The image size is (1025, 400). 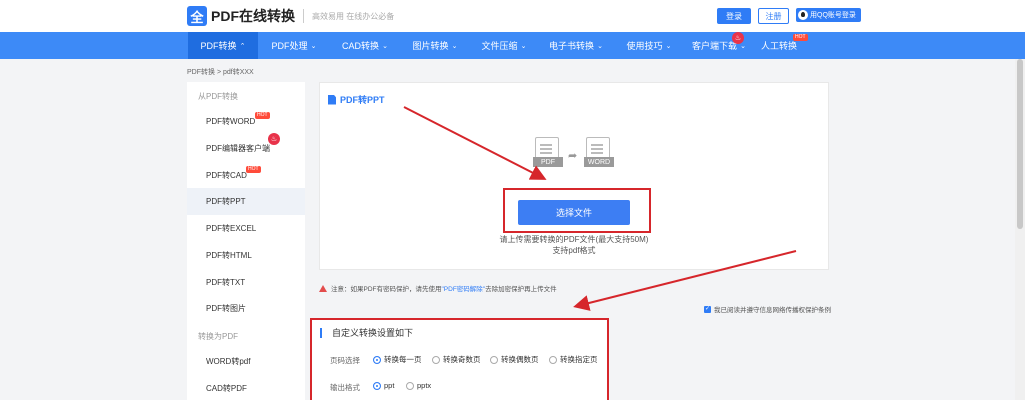 I want to click on upload-hint: 请上传需要转换的PDF文件(最大支持50M), so click(x=574, y=239).